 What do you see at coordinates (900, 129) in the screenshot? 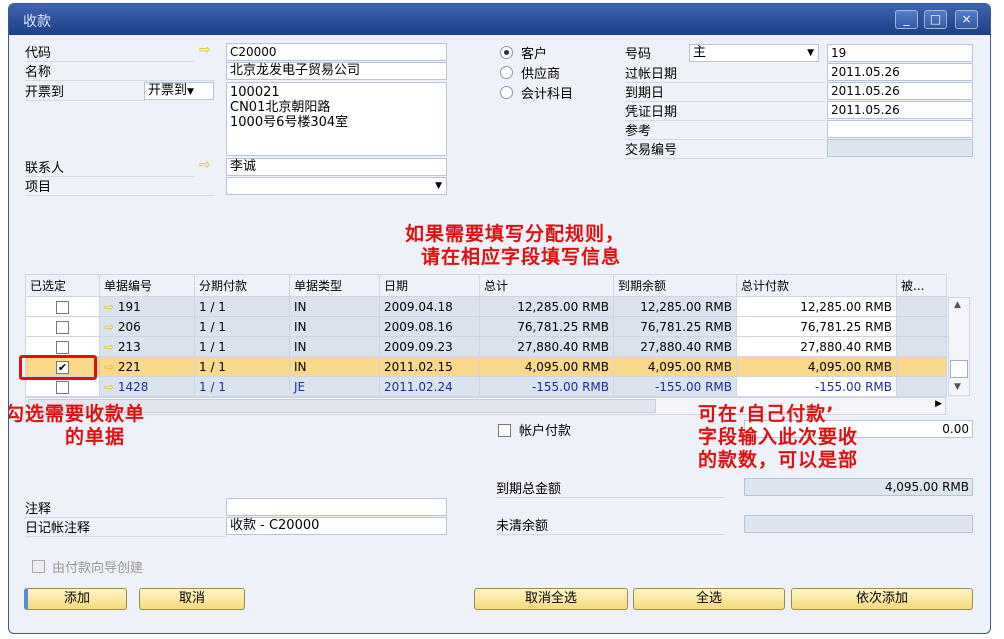
I see `reference-field` at bounding box center [900, 129].